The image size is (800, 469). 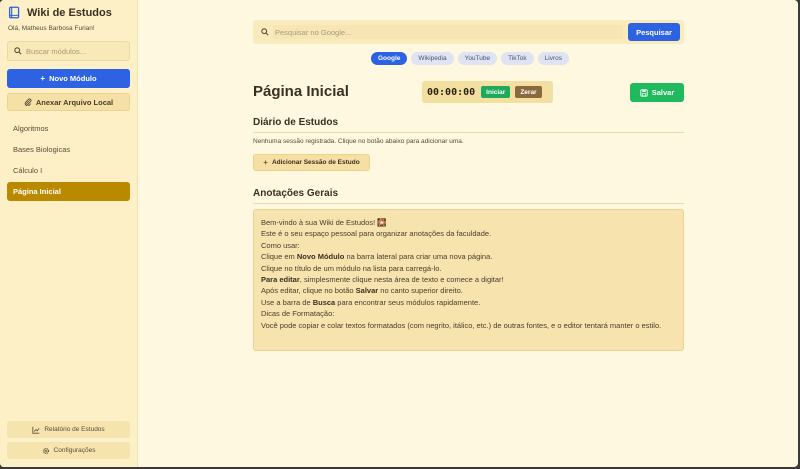 What do you see at coordinates (296, 193) in the screenshot?
I see `notes-title: Anotações Gerais` at bounding box center [296, 193].